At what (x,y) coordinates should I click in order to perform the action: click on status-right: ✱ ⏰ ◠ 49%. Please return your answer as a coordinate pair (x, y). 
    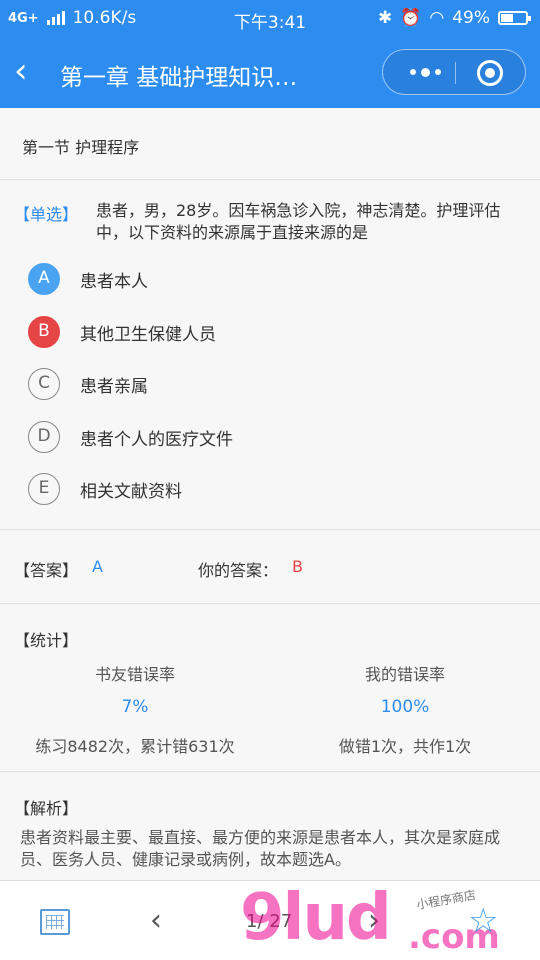
    Looking at the image, I should click on (454, 18).